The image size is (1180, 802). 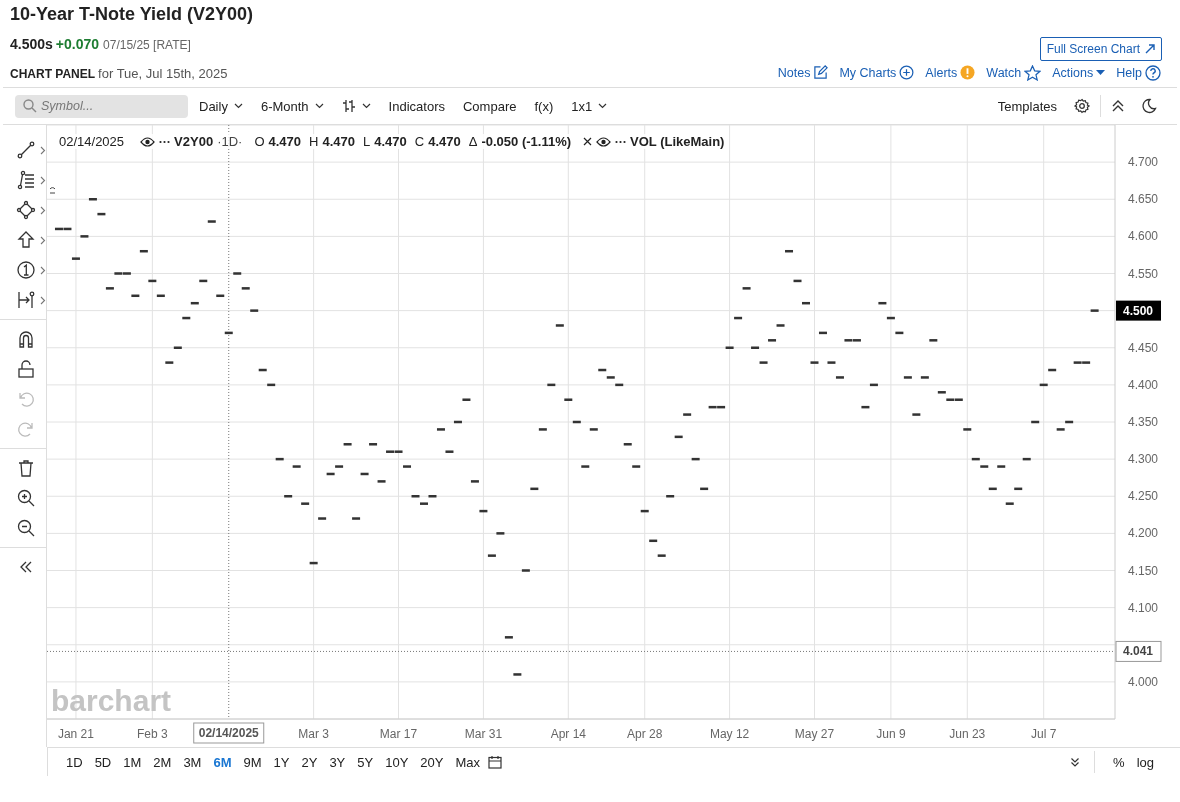 I want to click on crosshair-date-tag: 02/14/2025, so click(x=229, y=733).